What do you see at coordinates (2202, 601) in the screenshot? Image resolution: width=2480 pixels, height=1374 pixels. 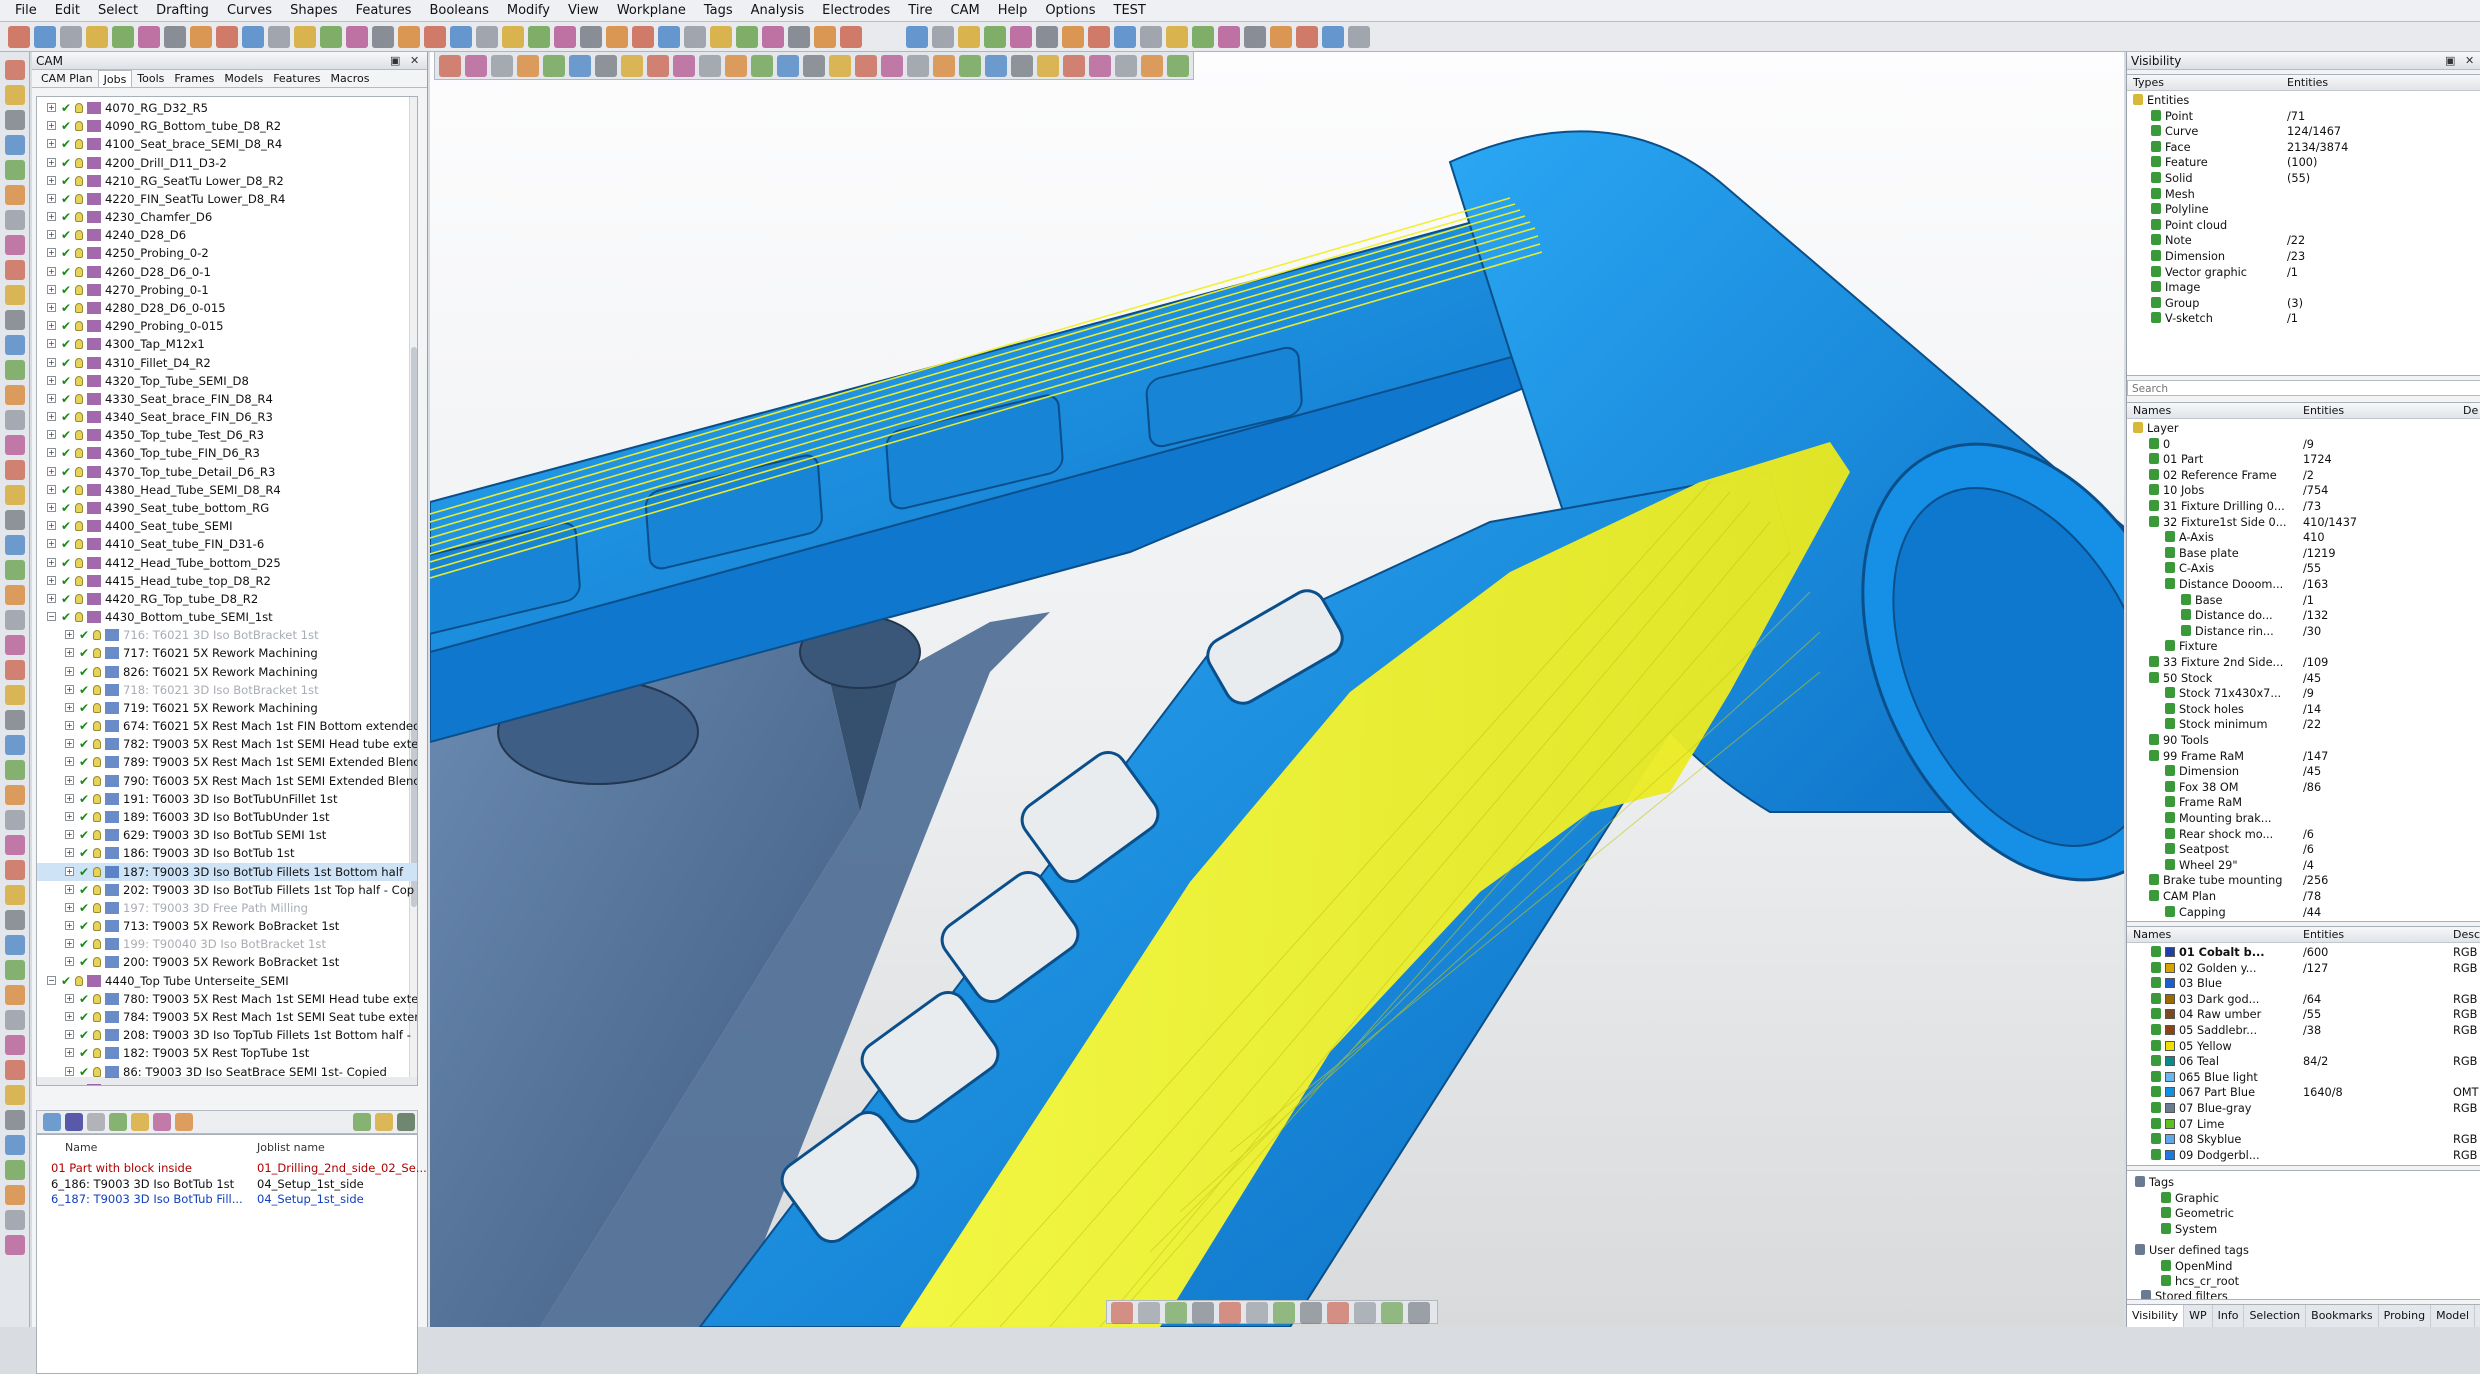 I see `layer-row: Base` at bounding box center [2202, 601].